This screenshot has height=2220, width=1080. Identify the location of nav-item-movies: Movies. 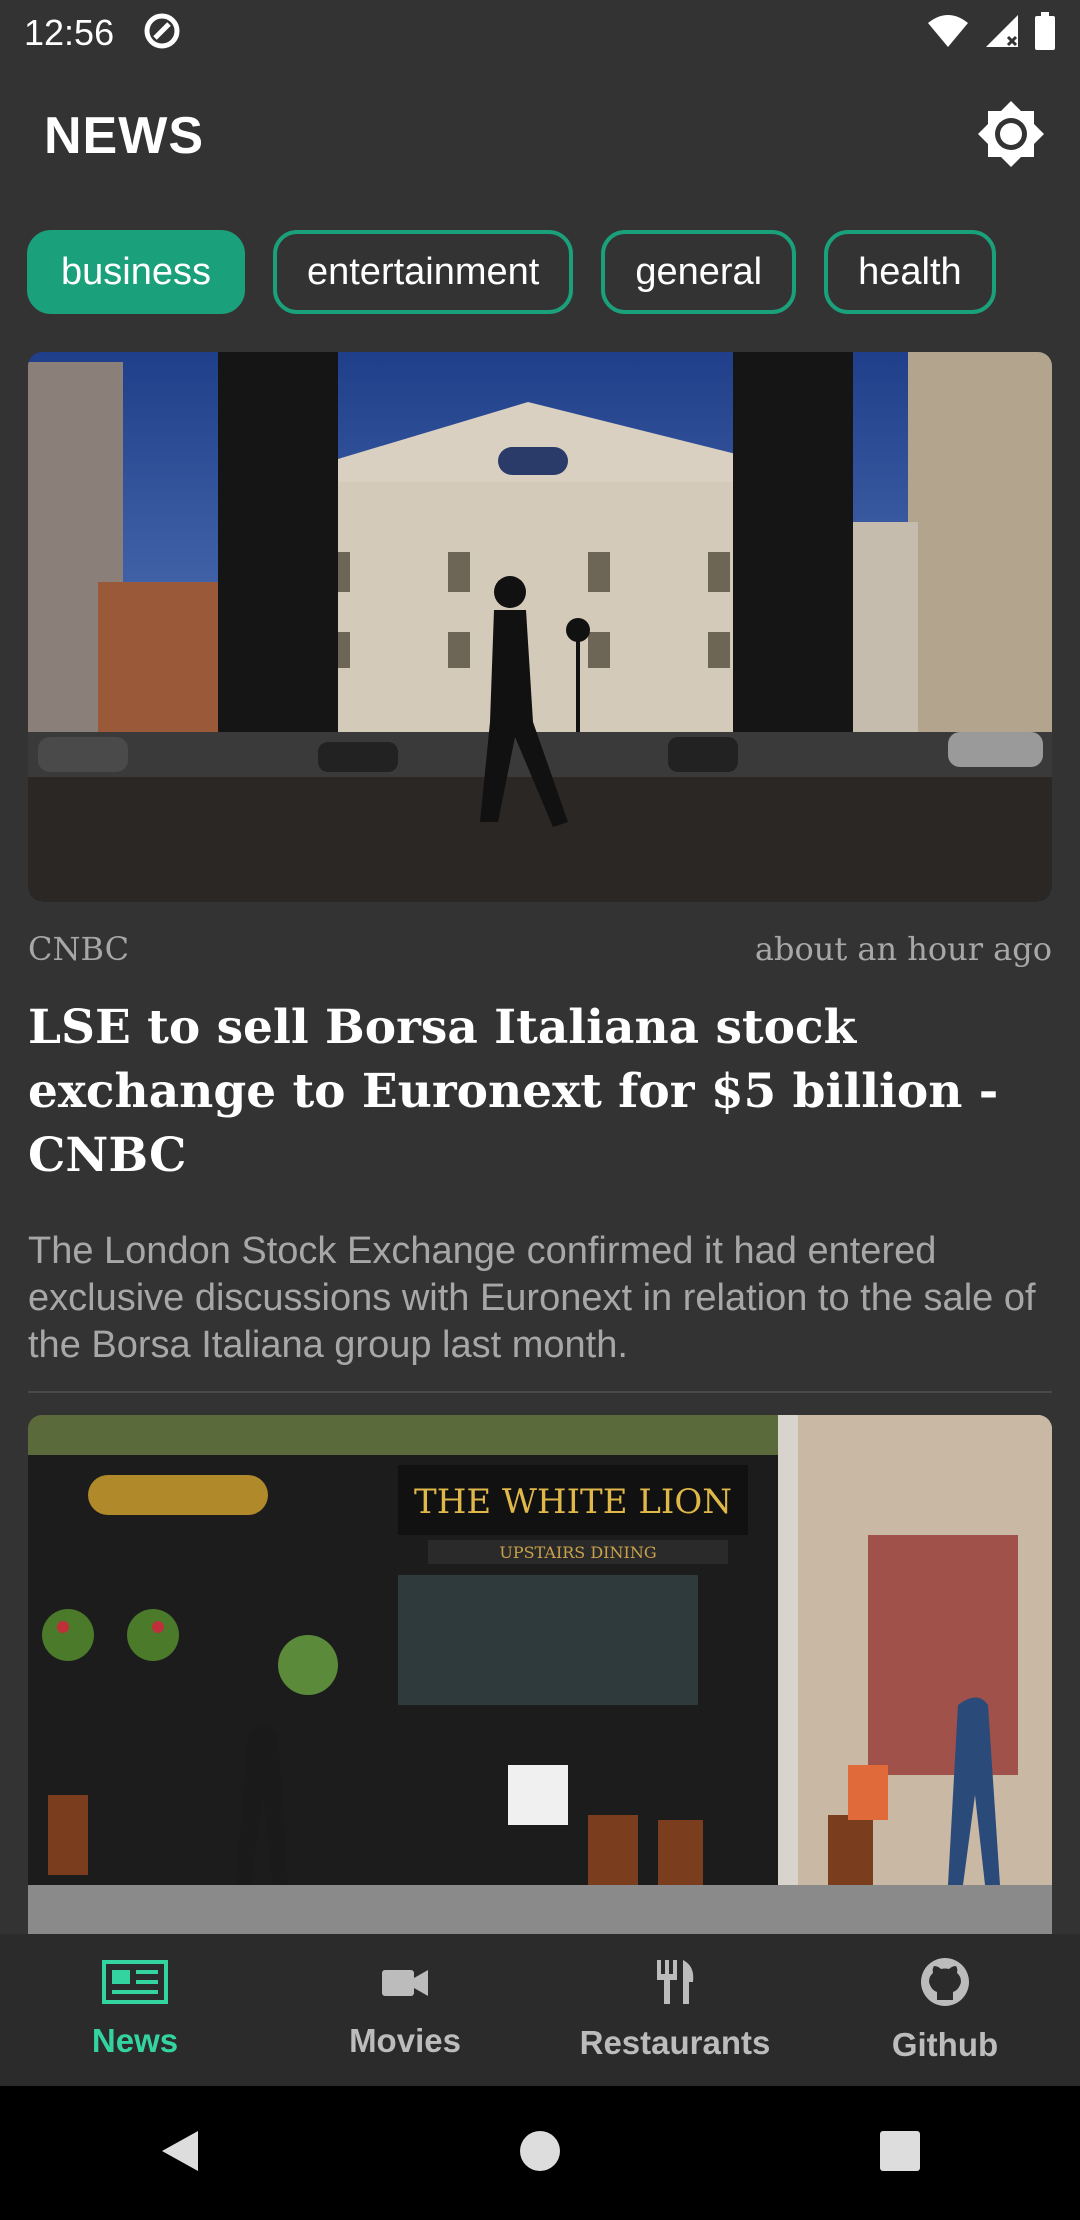
(405, 2010).